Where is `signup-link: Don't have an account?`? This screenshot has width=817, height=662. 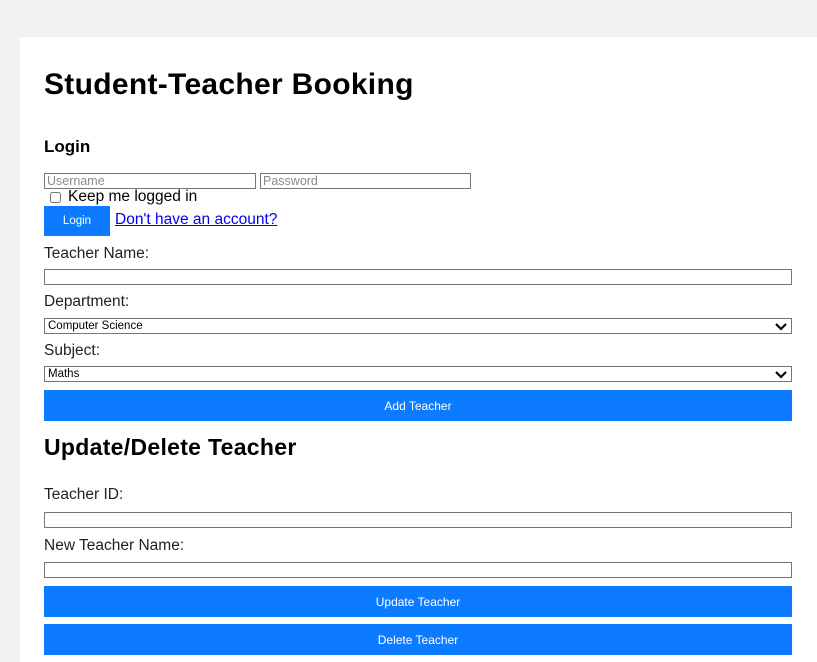 signup-link: Don't have an account? is located at coordinates (196, 220).